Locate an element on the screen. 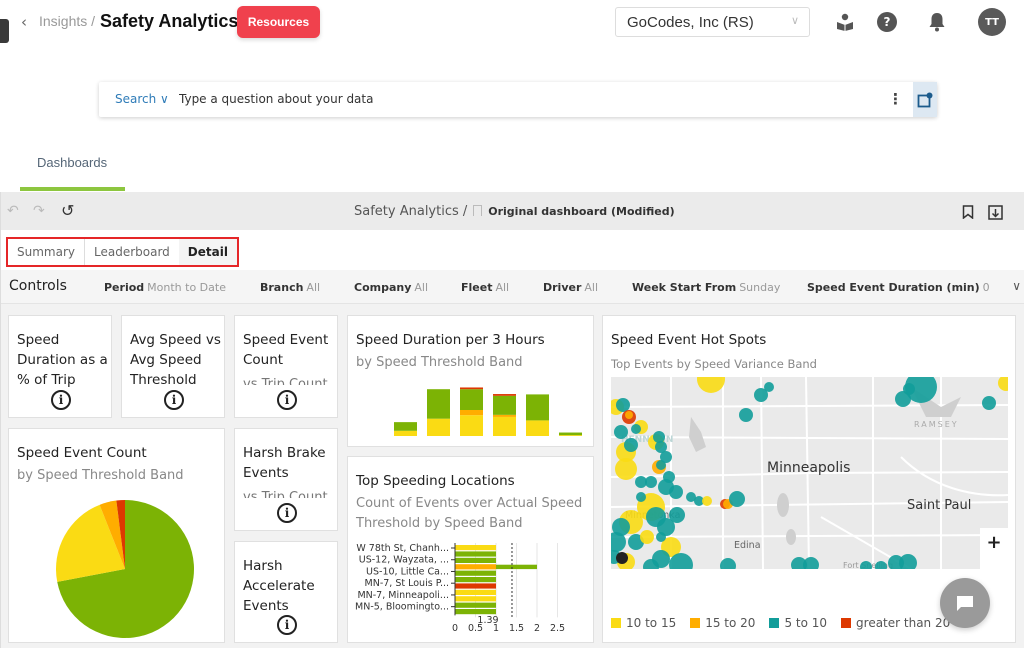  reset-icon: ↺ is located at coordinates (67, 210).